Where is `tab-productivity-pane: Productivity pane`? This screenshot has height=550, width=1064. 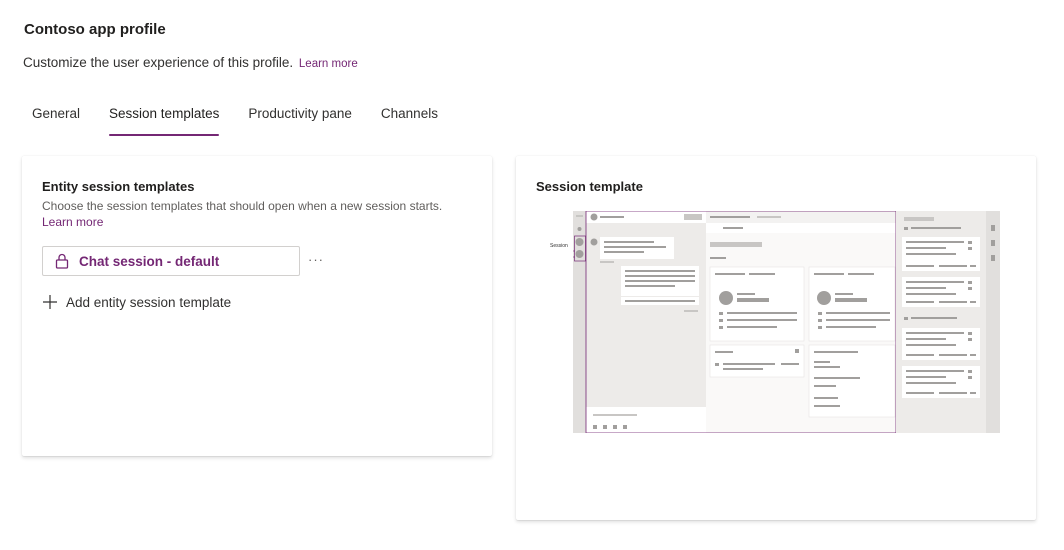 tab-productivity-pane: Productivity pane is located at coordinates (300, 117).